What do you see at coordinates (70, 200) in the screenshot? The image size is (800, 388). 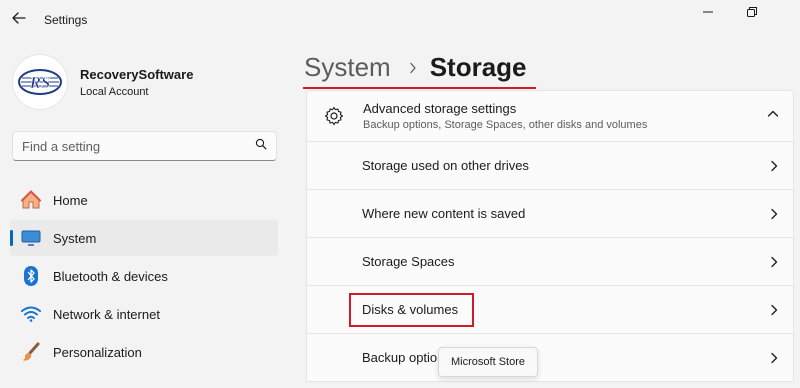 I see `sidebar-item-label: Home` at bounding box center [70, 200].